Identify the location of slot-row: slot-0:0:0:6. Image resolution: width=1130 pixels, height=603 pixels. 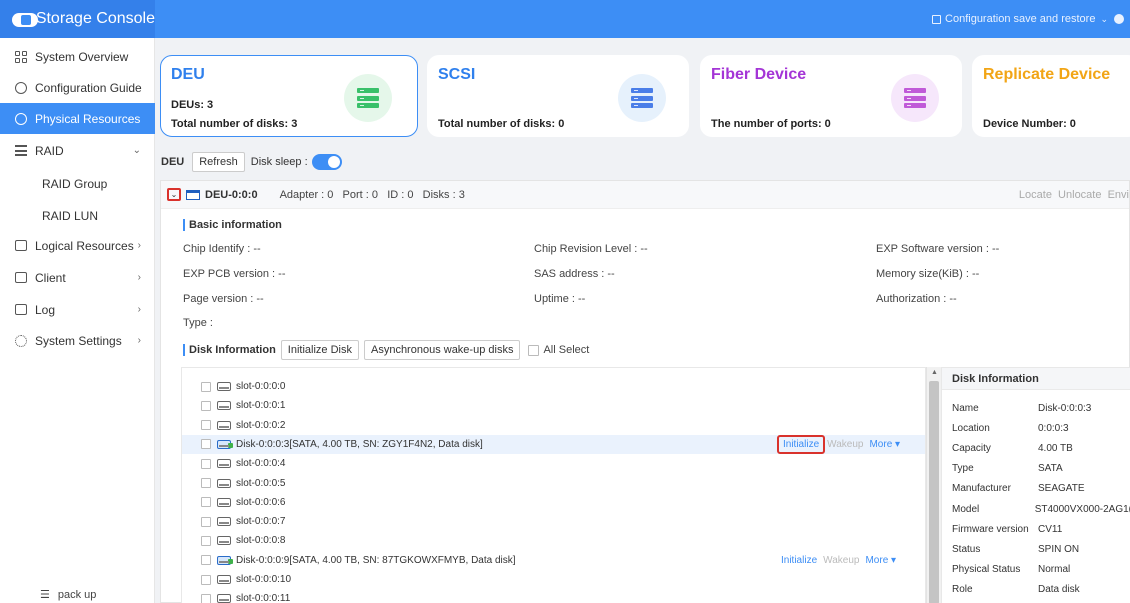
(553, 502).